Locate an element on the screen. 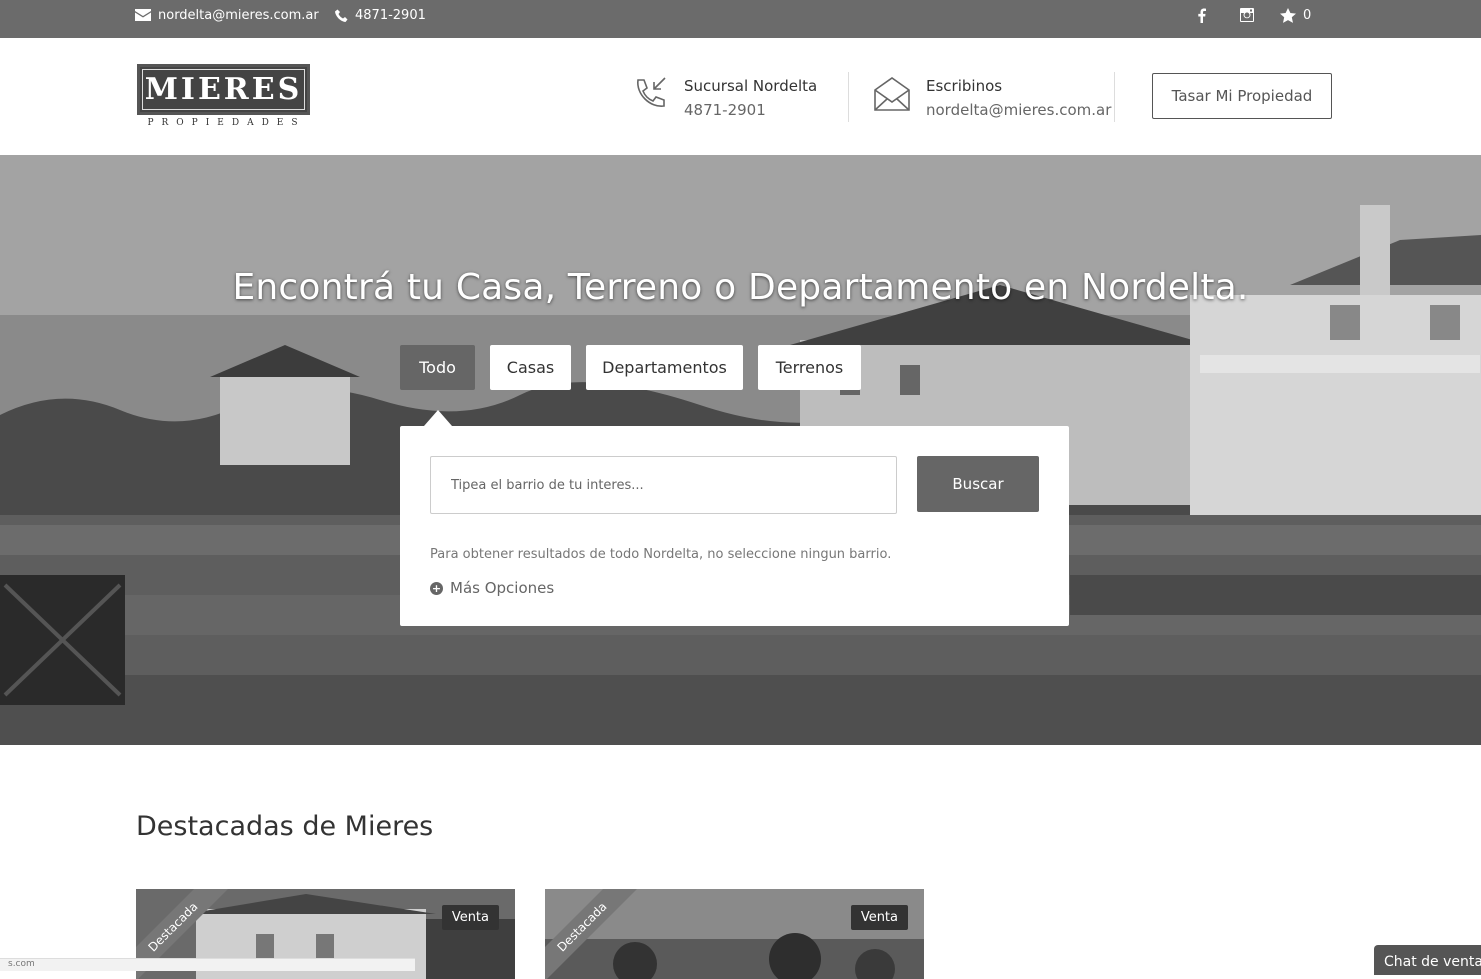 Image resolution: width=1481 pixels, height=979 pixels. favorites-count: 0 is located at coordinates (1307, 15).